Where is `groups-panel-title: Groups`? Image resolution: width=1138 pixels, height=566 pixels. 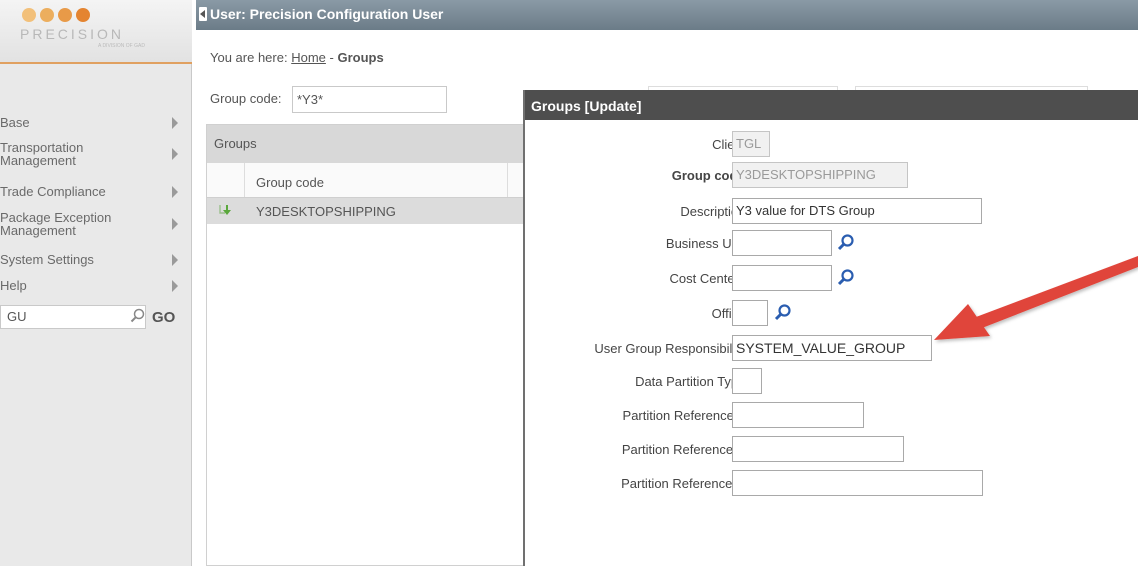
groups-panel-title: Groups is located at coordinates (366, 144).